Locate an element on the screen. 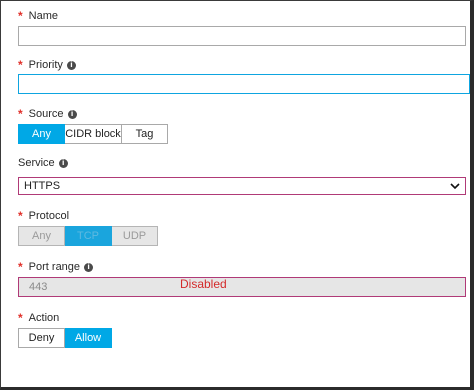 This screenshot has width=474, height=390. source-label: * Source i is located at coordinates (47, 114).